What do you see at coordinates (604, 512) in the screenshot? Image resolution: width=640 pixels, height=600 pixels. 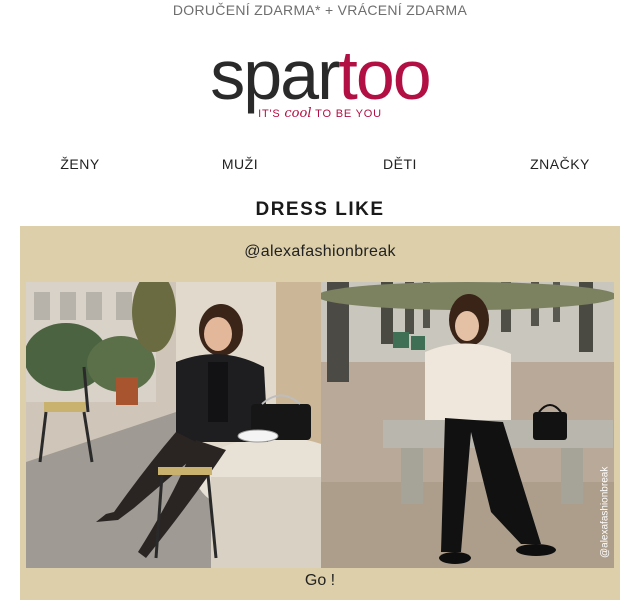 I see `photo-watermark: @alexafashionbreak` at bounding box center [604, 512].